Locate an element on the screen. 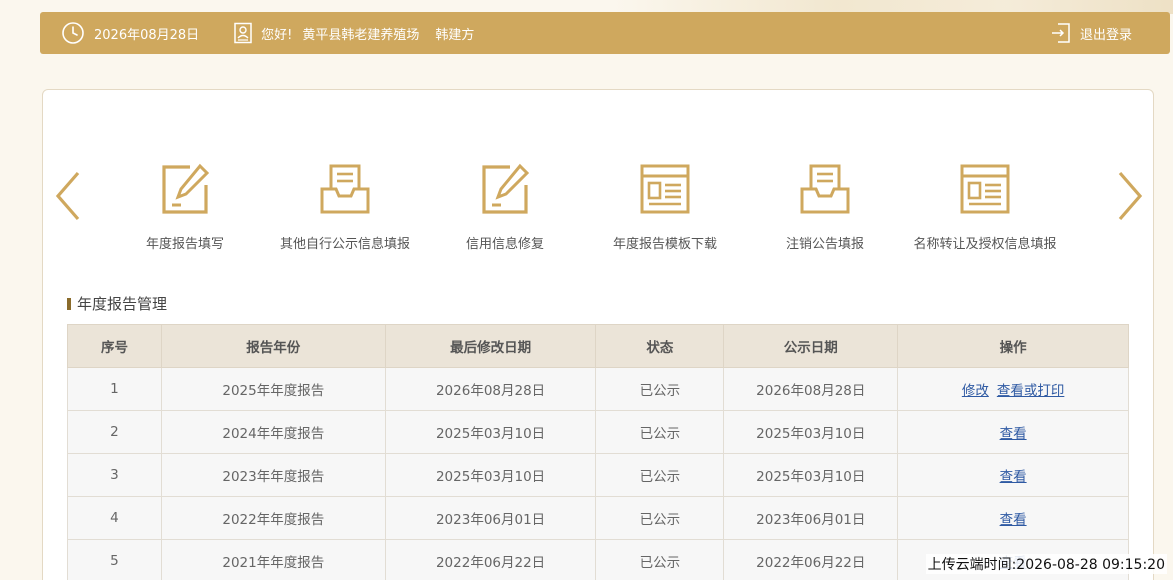 The width and height of the screenshot is (1173, 580). person-name: 韩建方 is located at coordinates (455, 35).